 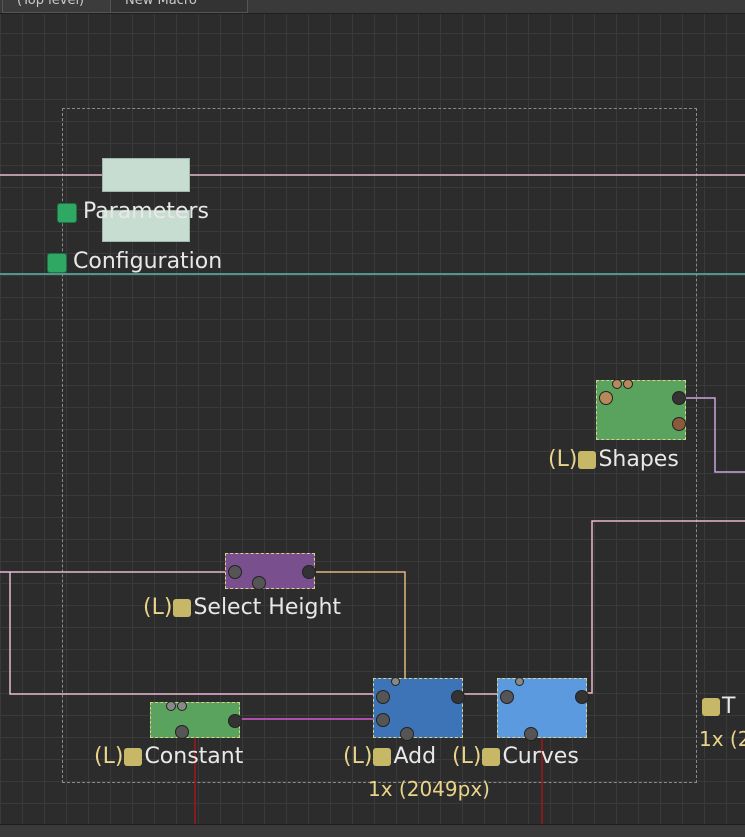 I want to click on curves-label: (L) Curves, so click(x=515, y=757).